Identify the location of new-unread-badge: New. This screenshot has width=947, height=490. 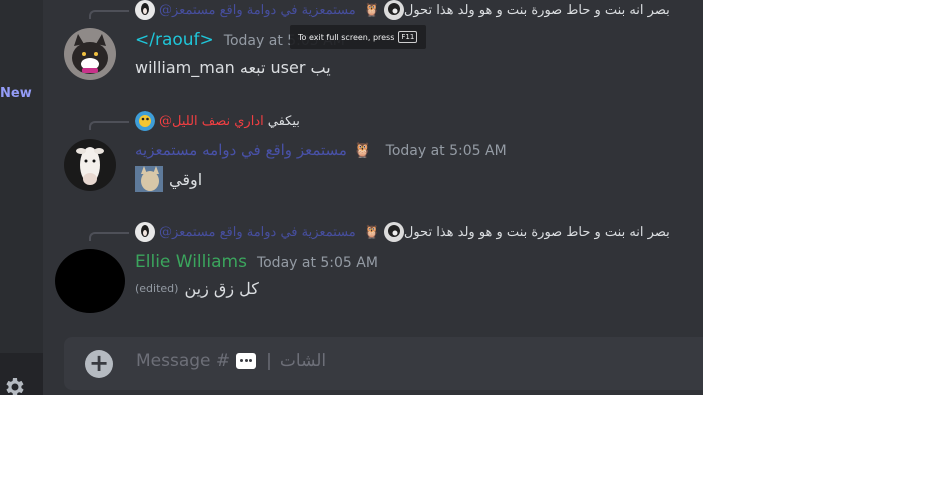
(16, 93).